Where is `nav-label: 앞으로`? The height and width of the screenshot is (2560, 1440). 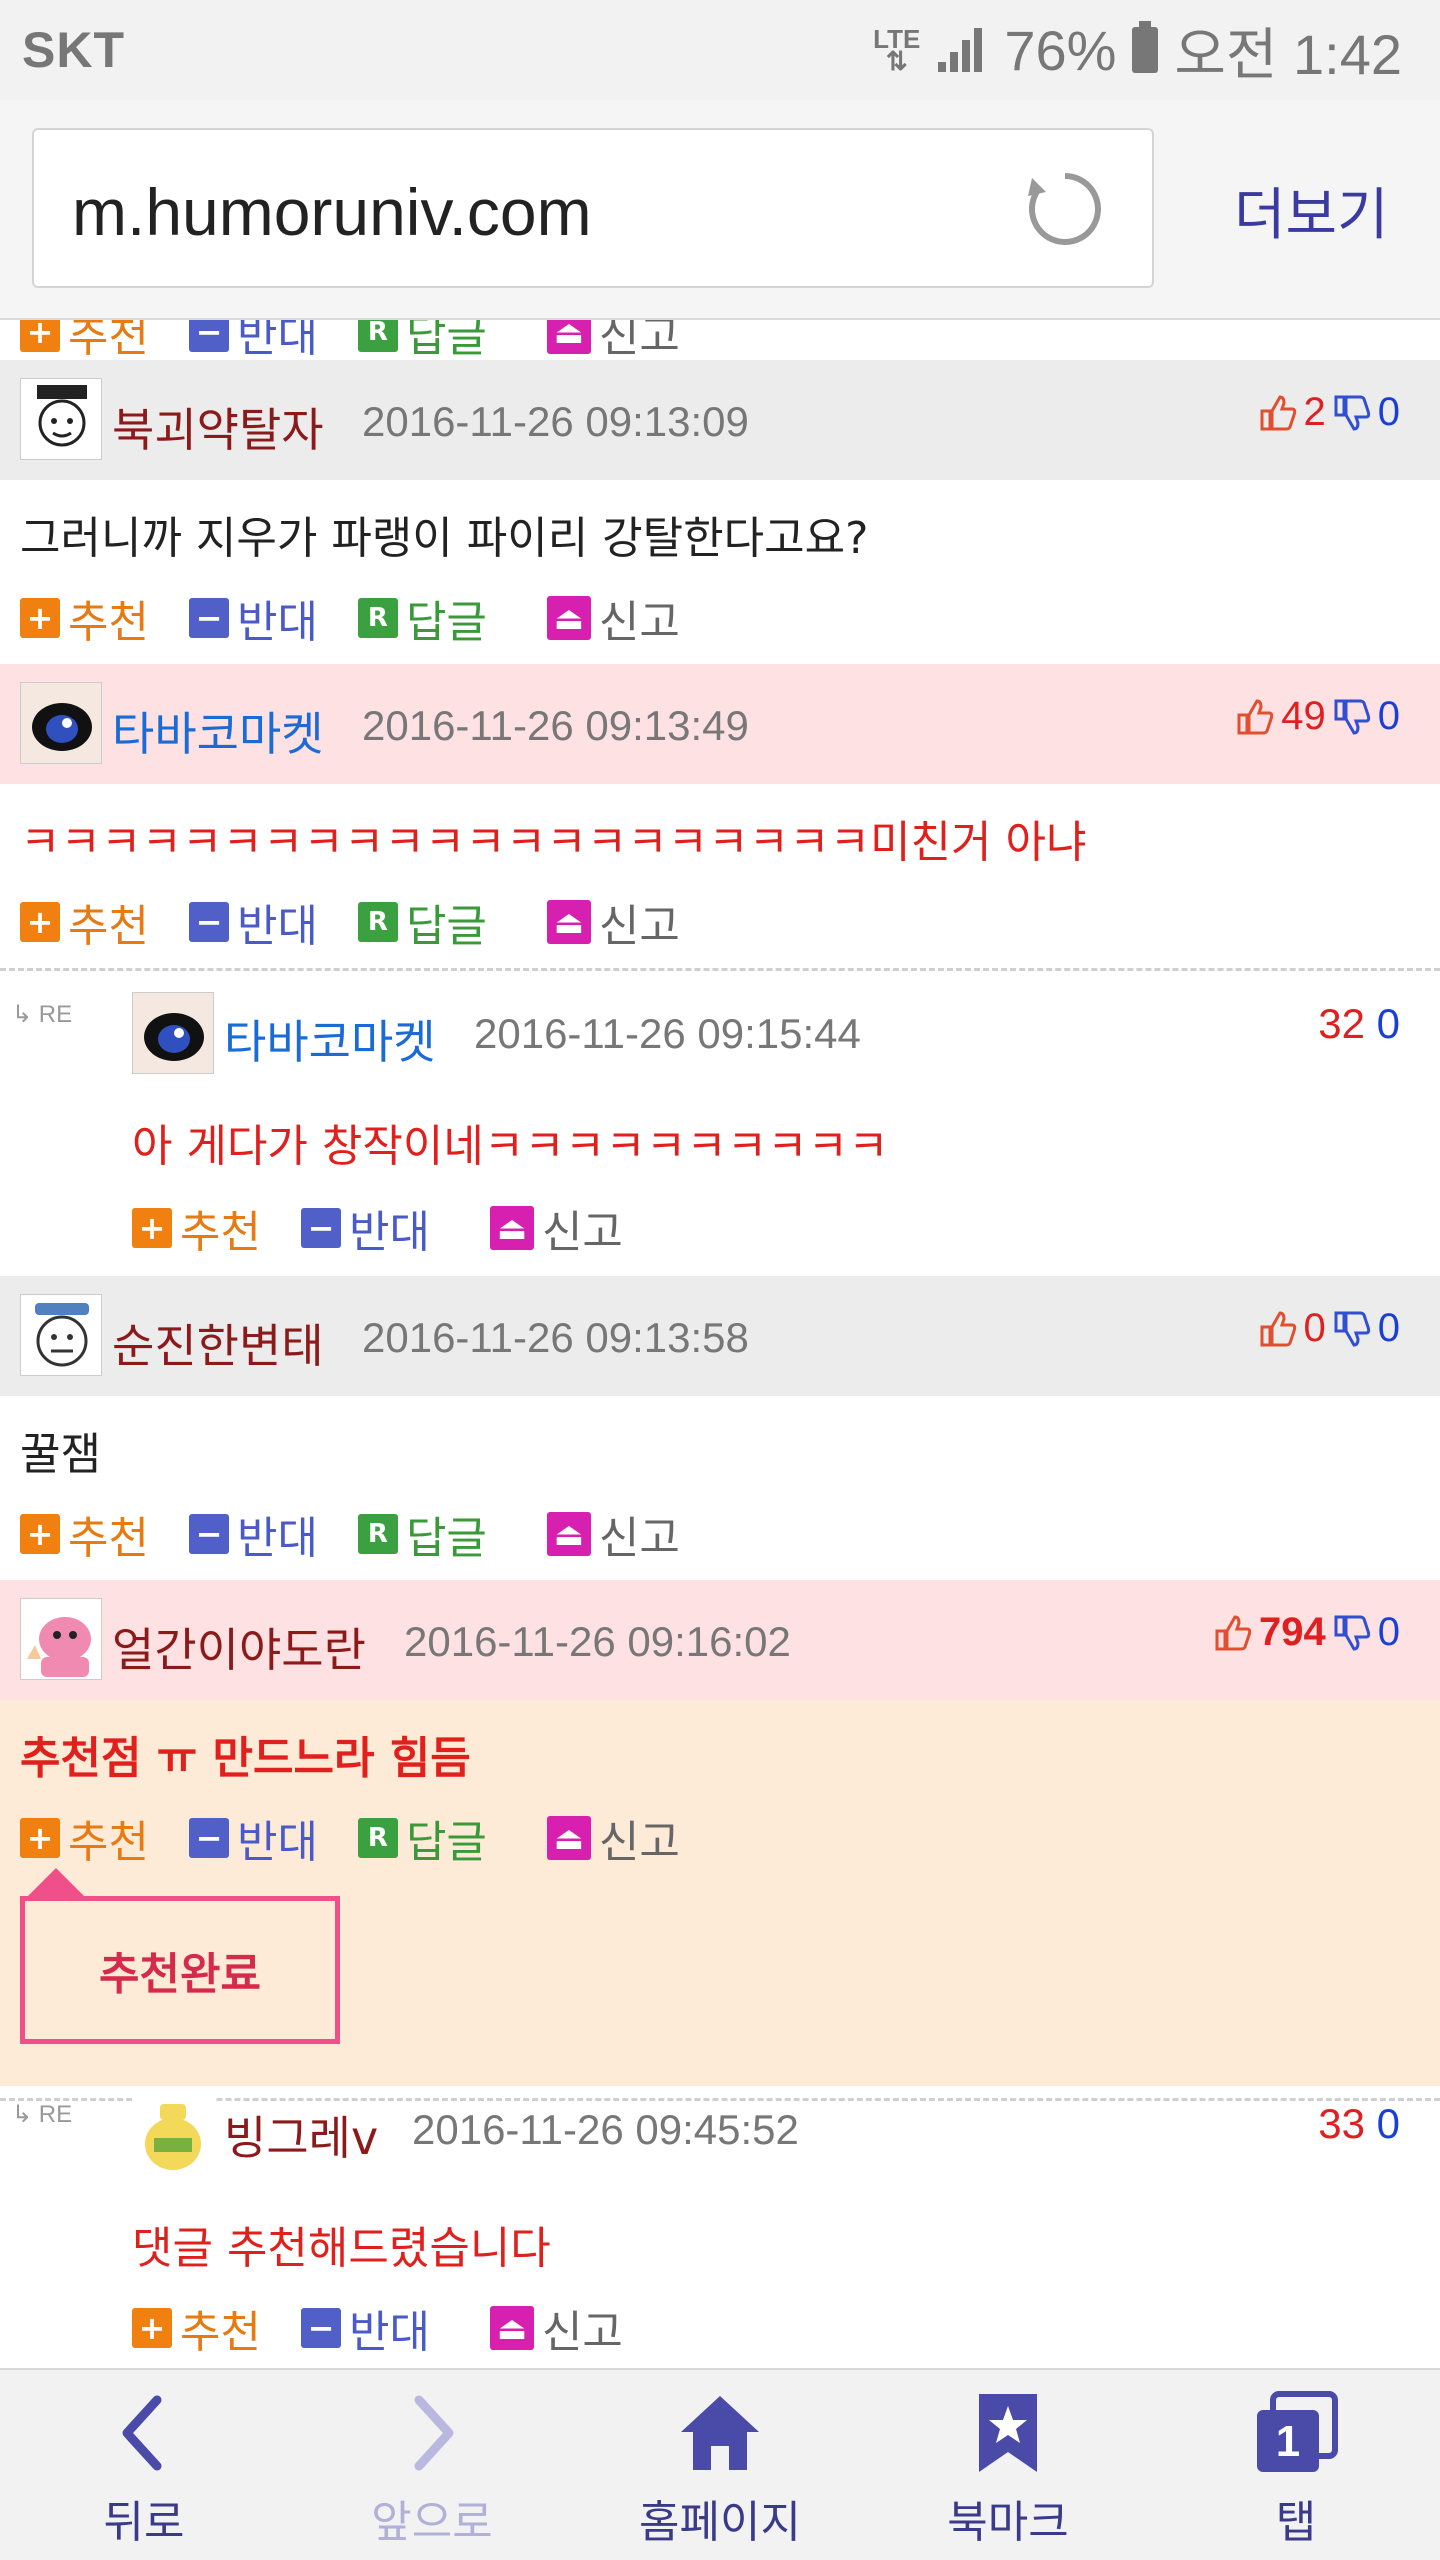
nav-label: 앞으로 is located at coordinates (432, 2522).